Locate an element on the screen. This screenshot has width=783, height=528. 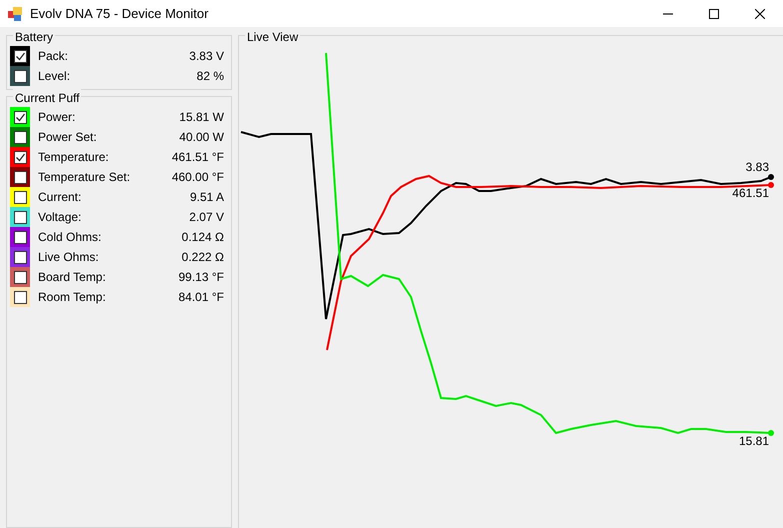
item-value: 0.124 Ω is located at coordinates (203, 237).